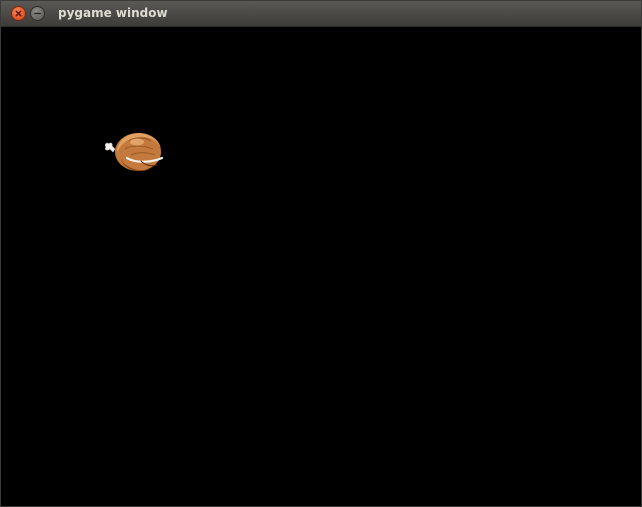  I want to click on title-bar: pygame window, so click(321, 14).